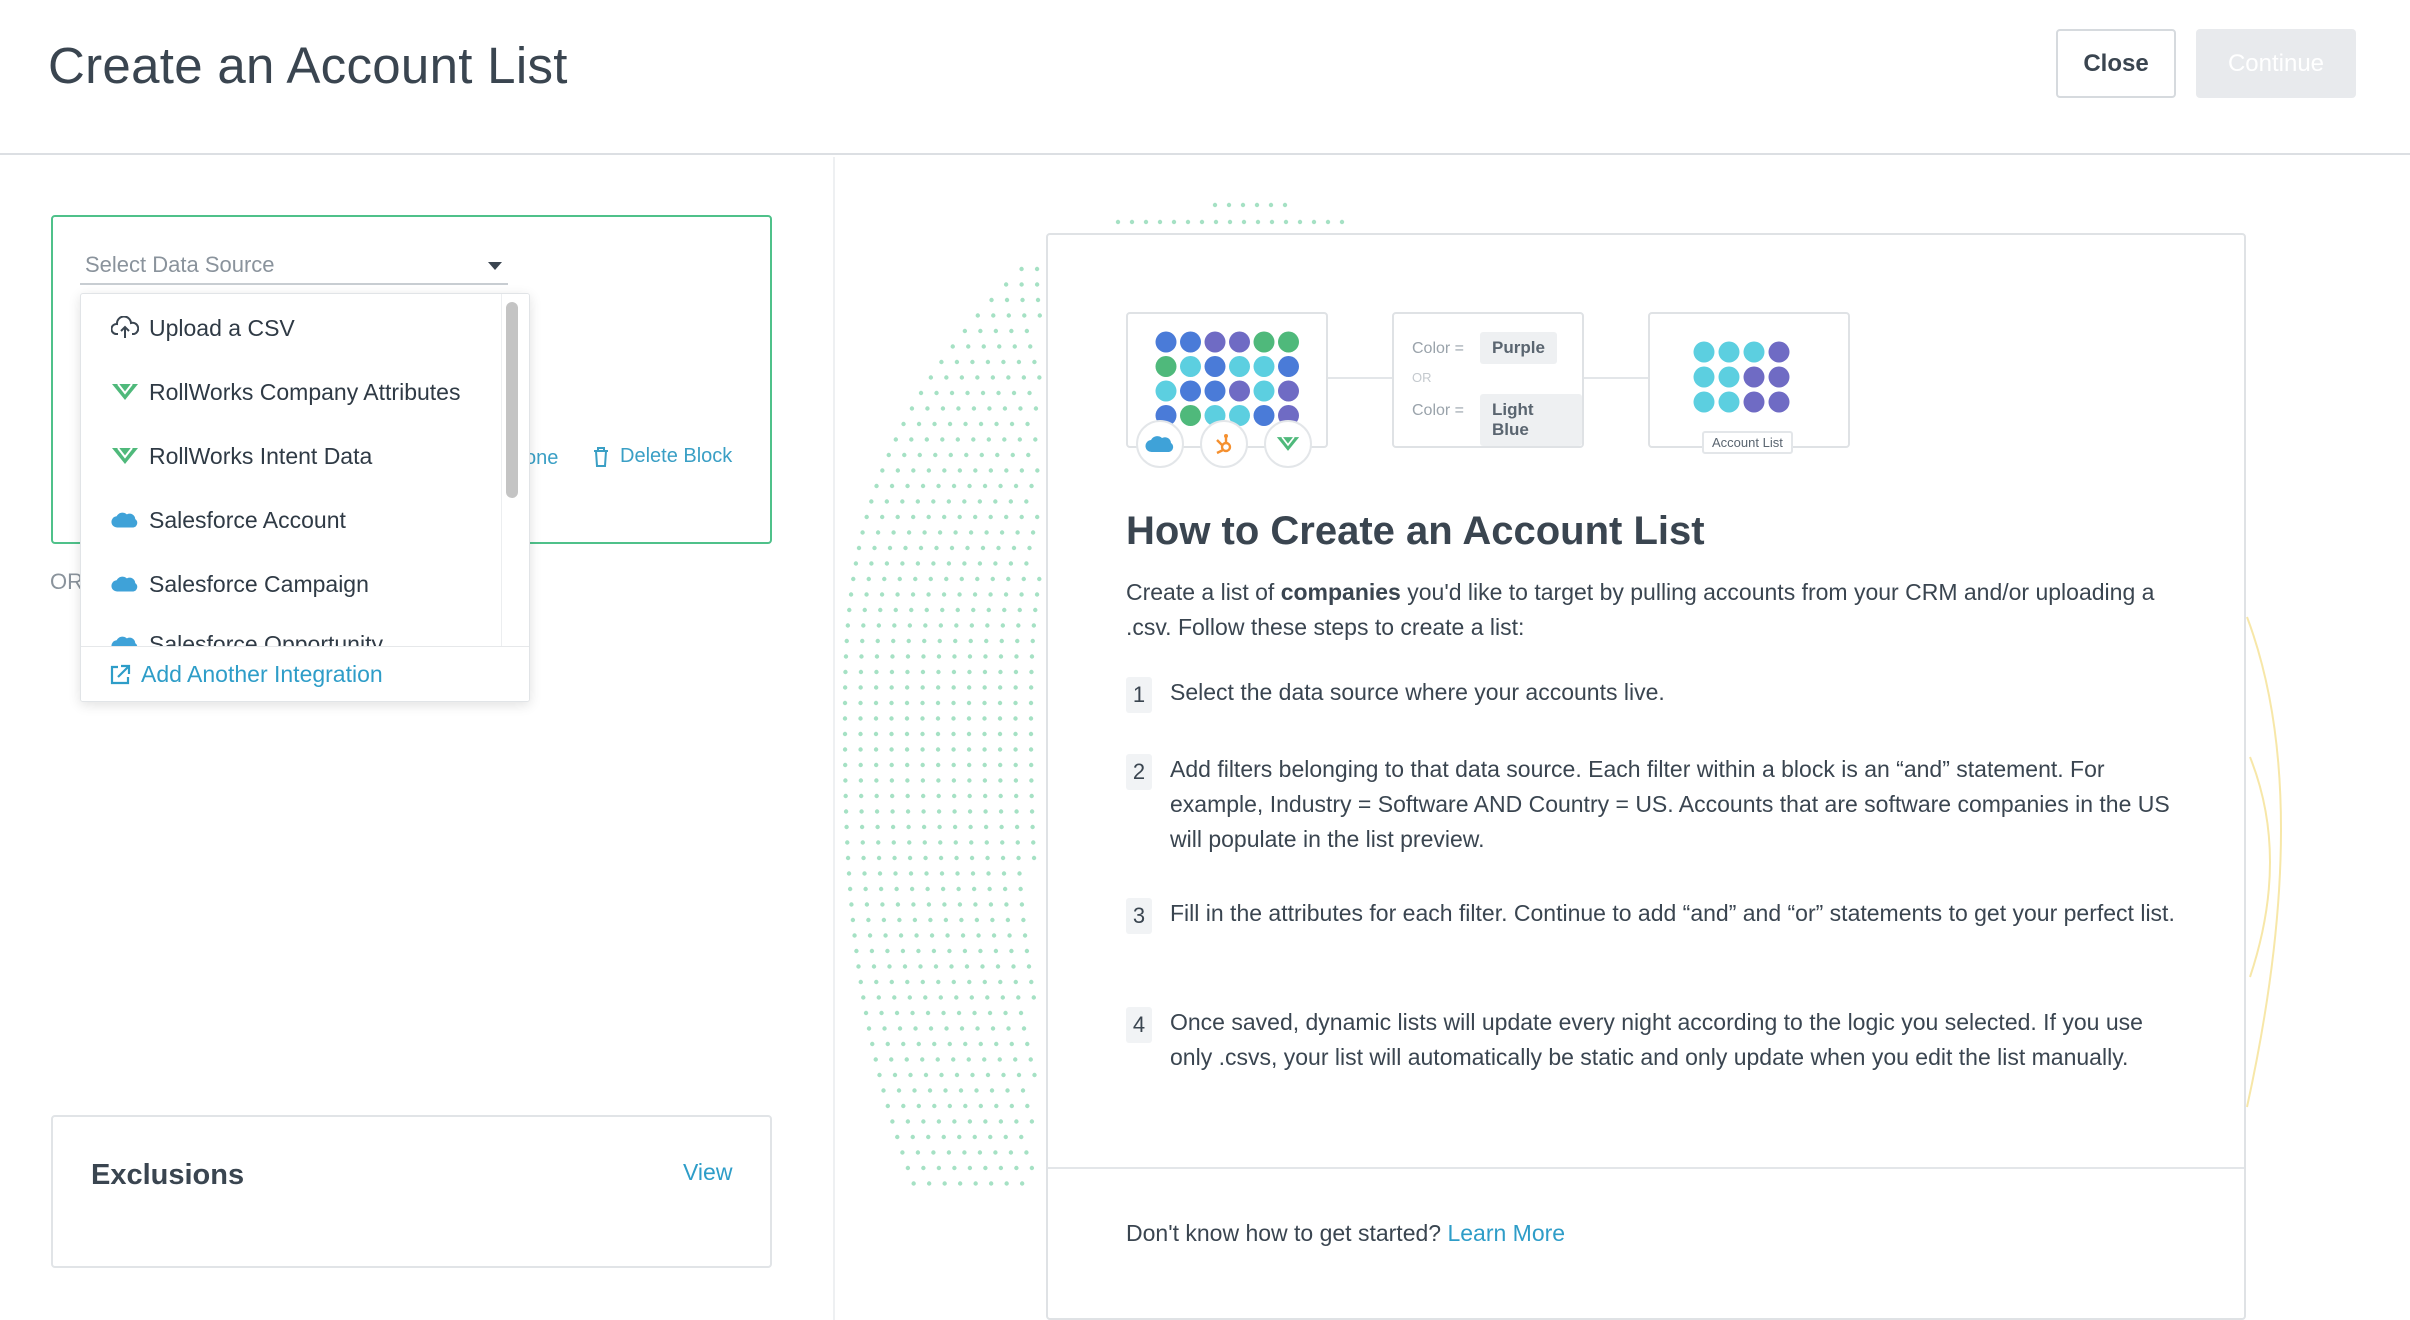  Describe the element at coordinates (246, 674) in the screenshot. I see `add-another-integration-link: Add Another Integration` at that location.